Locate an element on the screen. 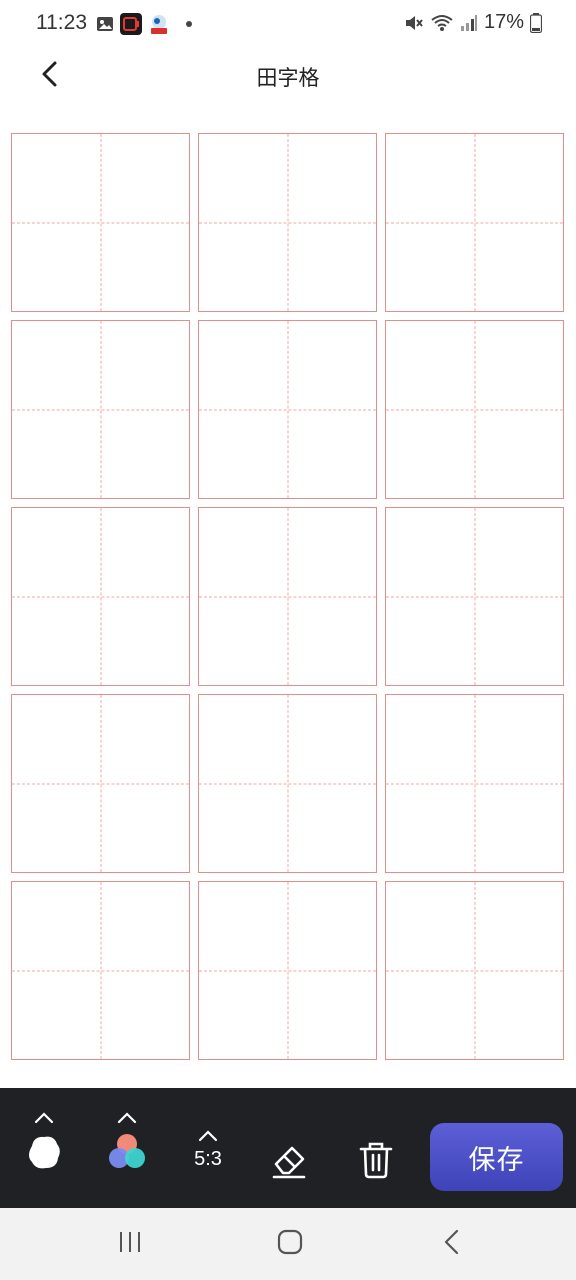 The width and height of the screenshot is (576, 1280). wifi-icon is located at coordinates (442, 23).